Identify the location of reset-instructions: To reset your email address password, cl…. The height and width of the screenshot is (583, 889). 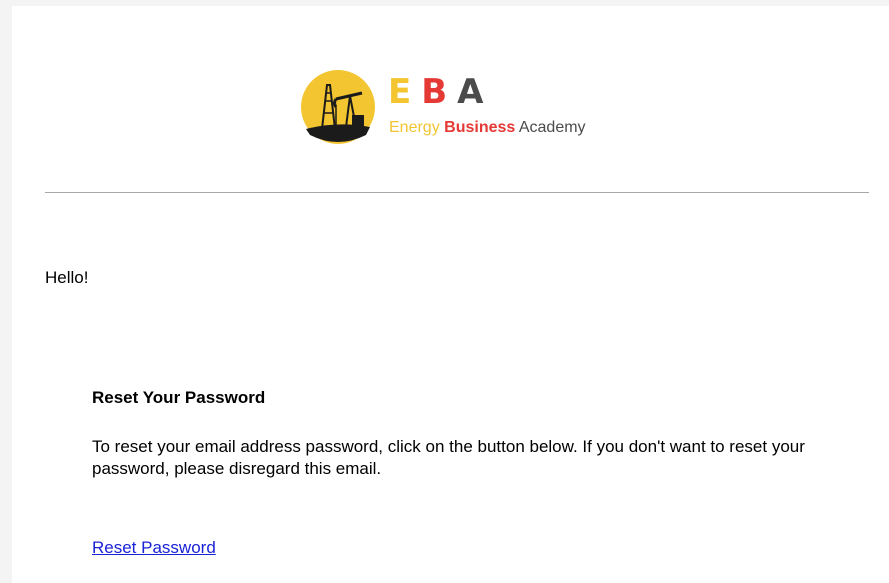
(448, 457).